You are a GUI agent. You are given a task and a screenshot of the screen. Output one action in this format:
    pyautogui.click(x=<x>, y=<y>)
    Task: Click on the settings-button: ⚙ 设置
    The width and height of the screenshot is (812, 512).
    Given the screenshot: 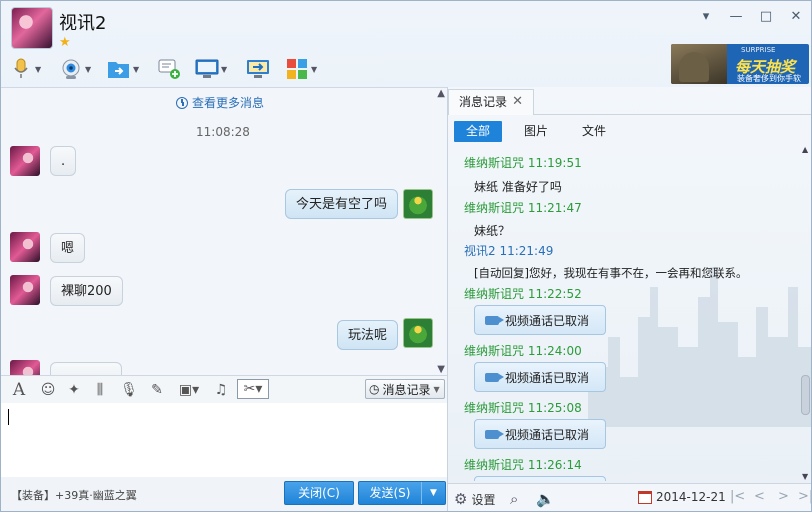 What is the action you would take?
    pyautogui.click(x=474, y=499)
    